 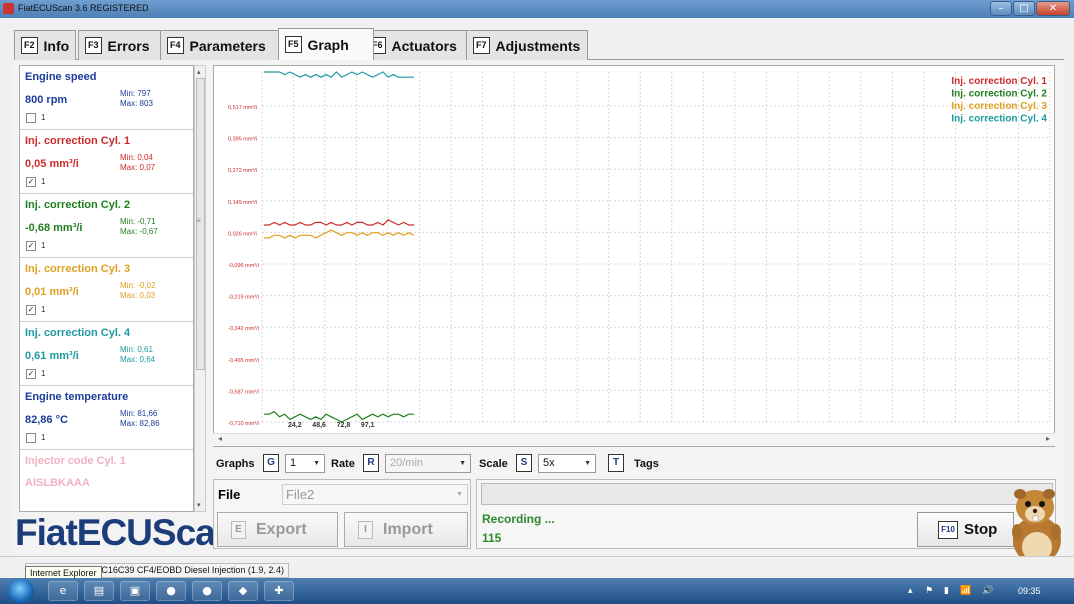 I want to click on taskbar-record-icon: ●, so click(x=207, y=591).